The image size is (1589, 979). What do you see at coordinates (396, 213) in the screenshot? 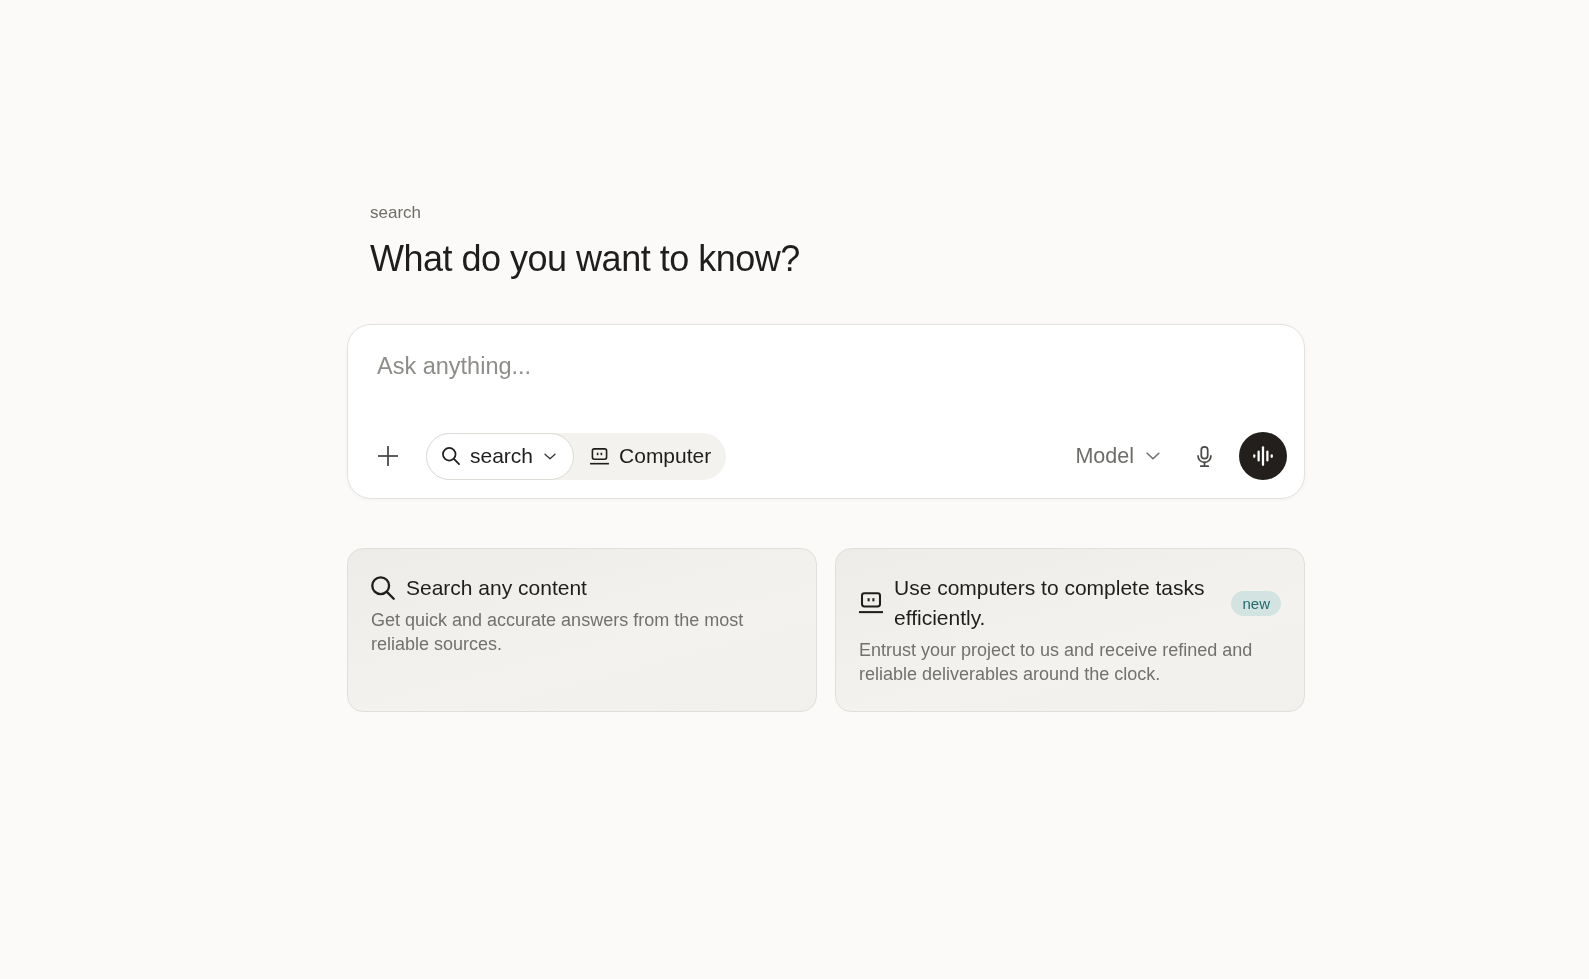
I see `page-label: search` at bounding box center [396, 213].